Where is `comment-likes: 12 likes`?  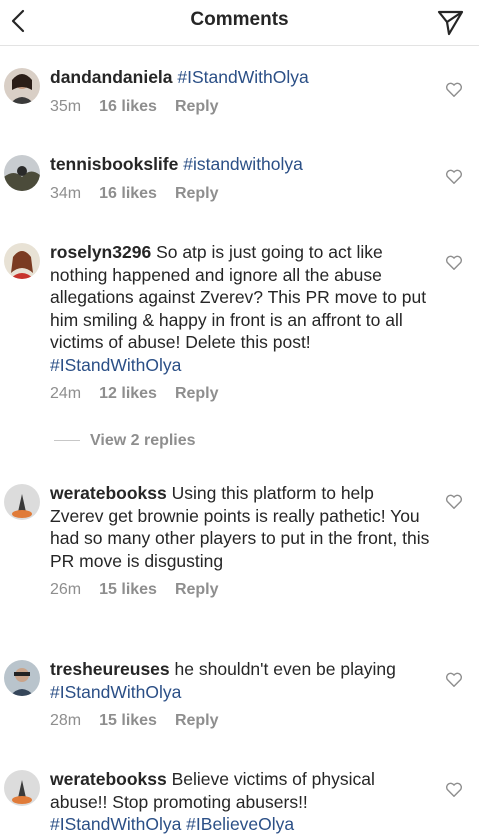
comment-likes: 12 likes is located at coordinates (128, 393).